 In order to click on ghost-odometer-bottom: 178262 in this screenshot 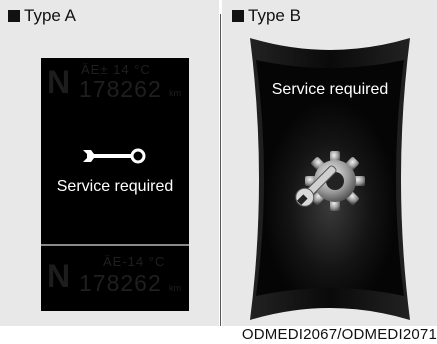, I will do `click(120, 283)`.